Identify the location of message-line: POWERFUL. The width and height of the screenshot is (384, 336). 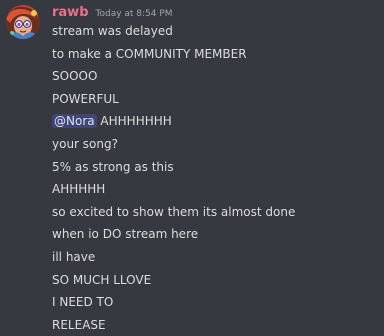
(215, 102).